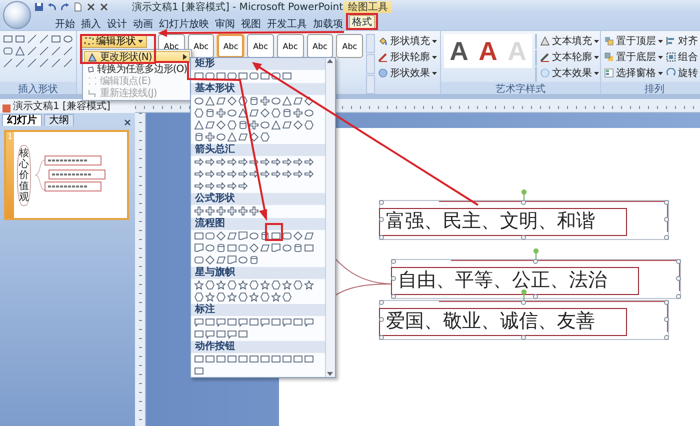  I want to click on cross-icon, so click(91, 7).